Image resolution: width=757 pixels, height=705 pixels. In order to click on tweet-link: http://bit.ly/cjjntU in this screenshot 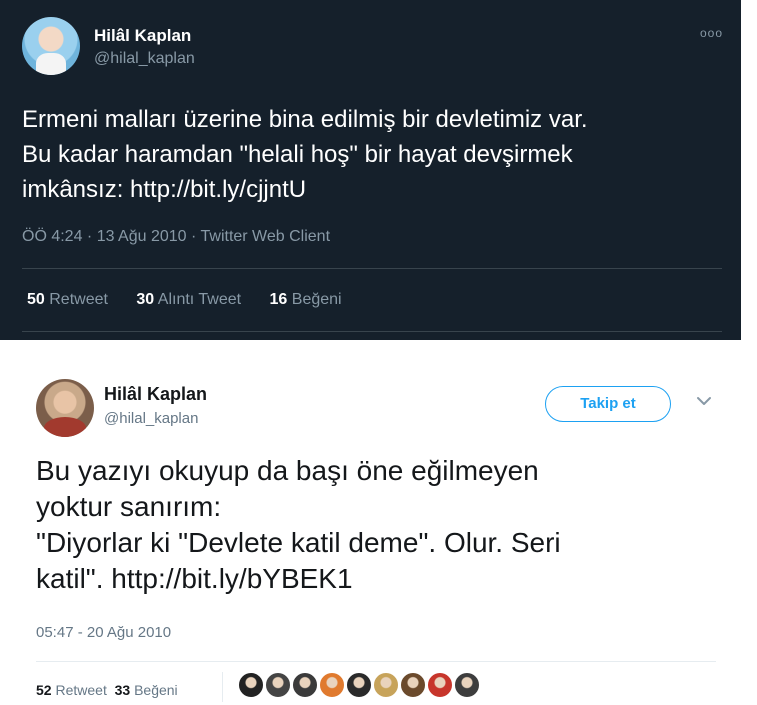, I will do `click(218, 189)`.